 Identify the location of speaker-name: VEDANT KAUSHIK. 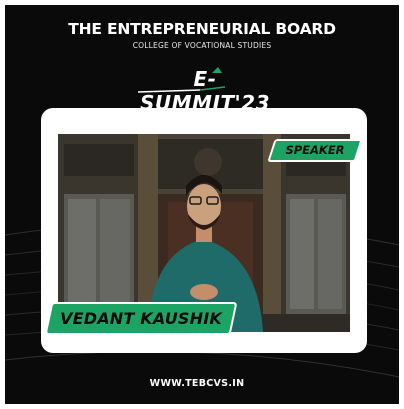
(141, 318).